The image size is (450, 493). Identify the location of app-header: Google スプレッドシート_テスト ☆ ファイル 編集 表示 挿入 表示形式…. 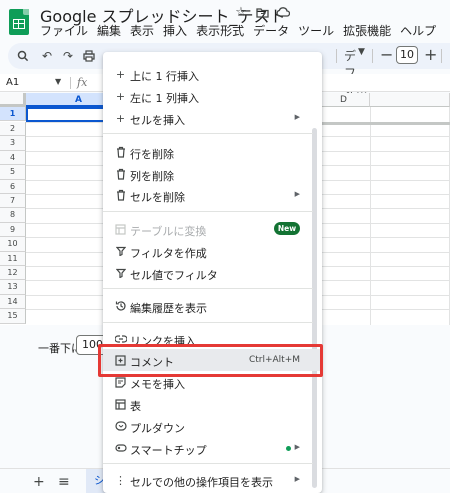
(225, 20).